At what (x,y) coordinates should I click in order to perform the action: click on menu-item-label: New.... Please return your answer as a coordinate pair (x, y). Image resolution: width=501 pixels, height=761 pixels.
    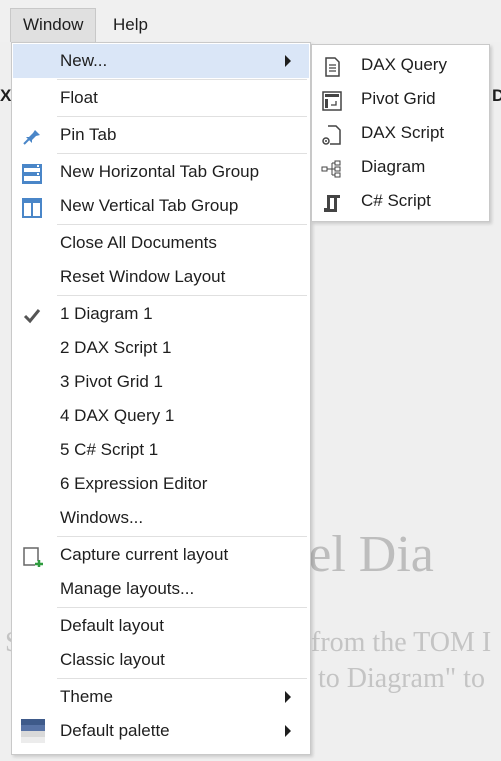
    Looking at the image, I should click on (84, 60).